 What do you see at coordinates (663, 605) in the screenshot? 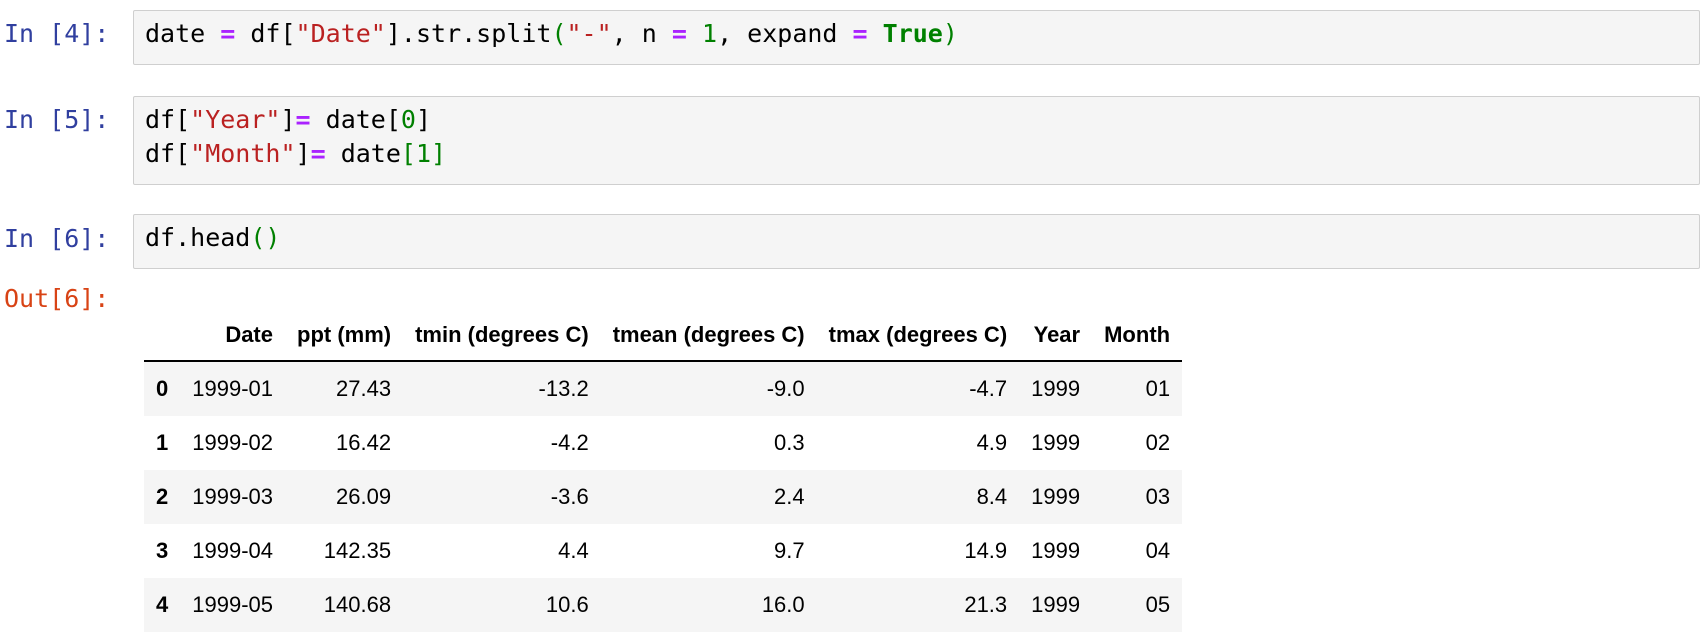
I see `table-row: 4 1999-05 140.68 10.6 16.0 21.3 1999 05` at bounding box center [663, 605].